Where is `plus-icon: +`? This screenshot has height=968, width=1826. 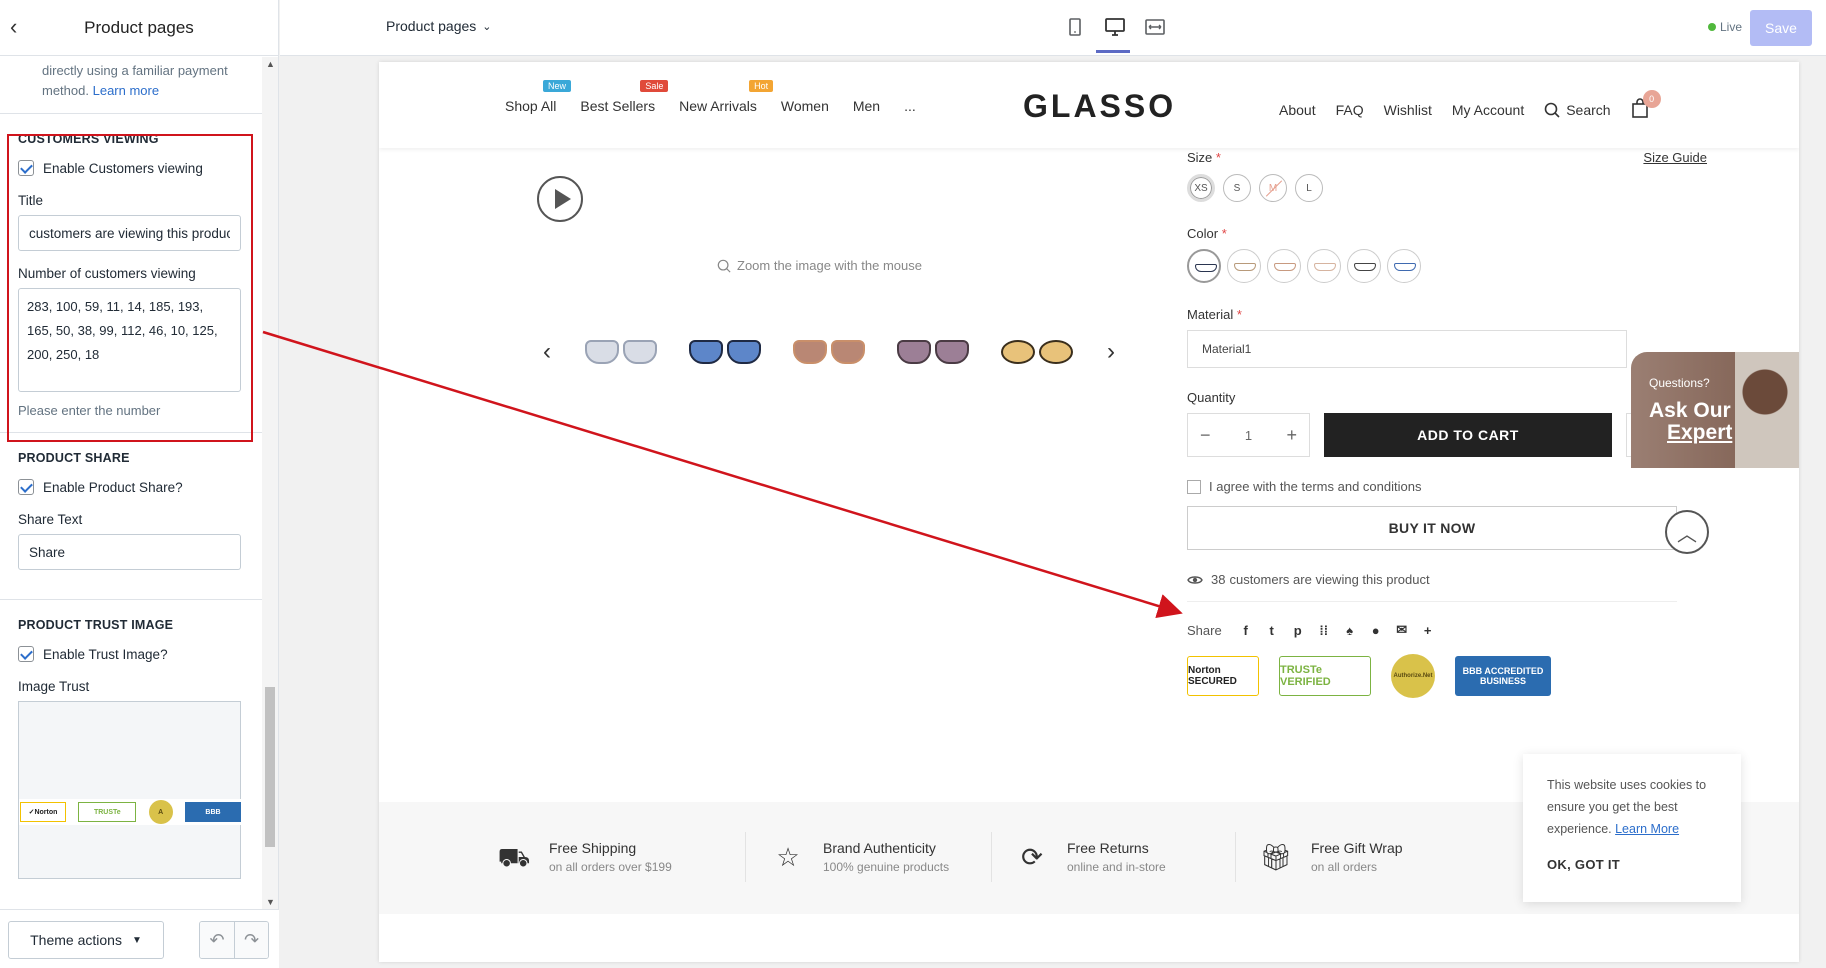 plus-icon: + is located at coordinates (1291, 435).